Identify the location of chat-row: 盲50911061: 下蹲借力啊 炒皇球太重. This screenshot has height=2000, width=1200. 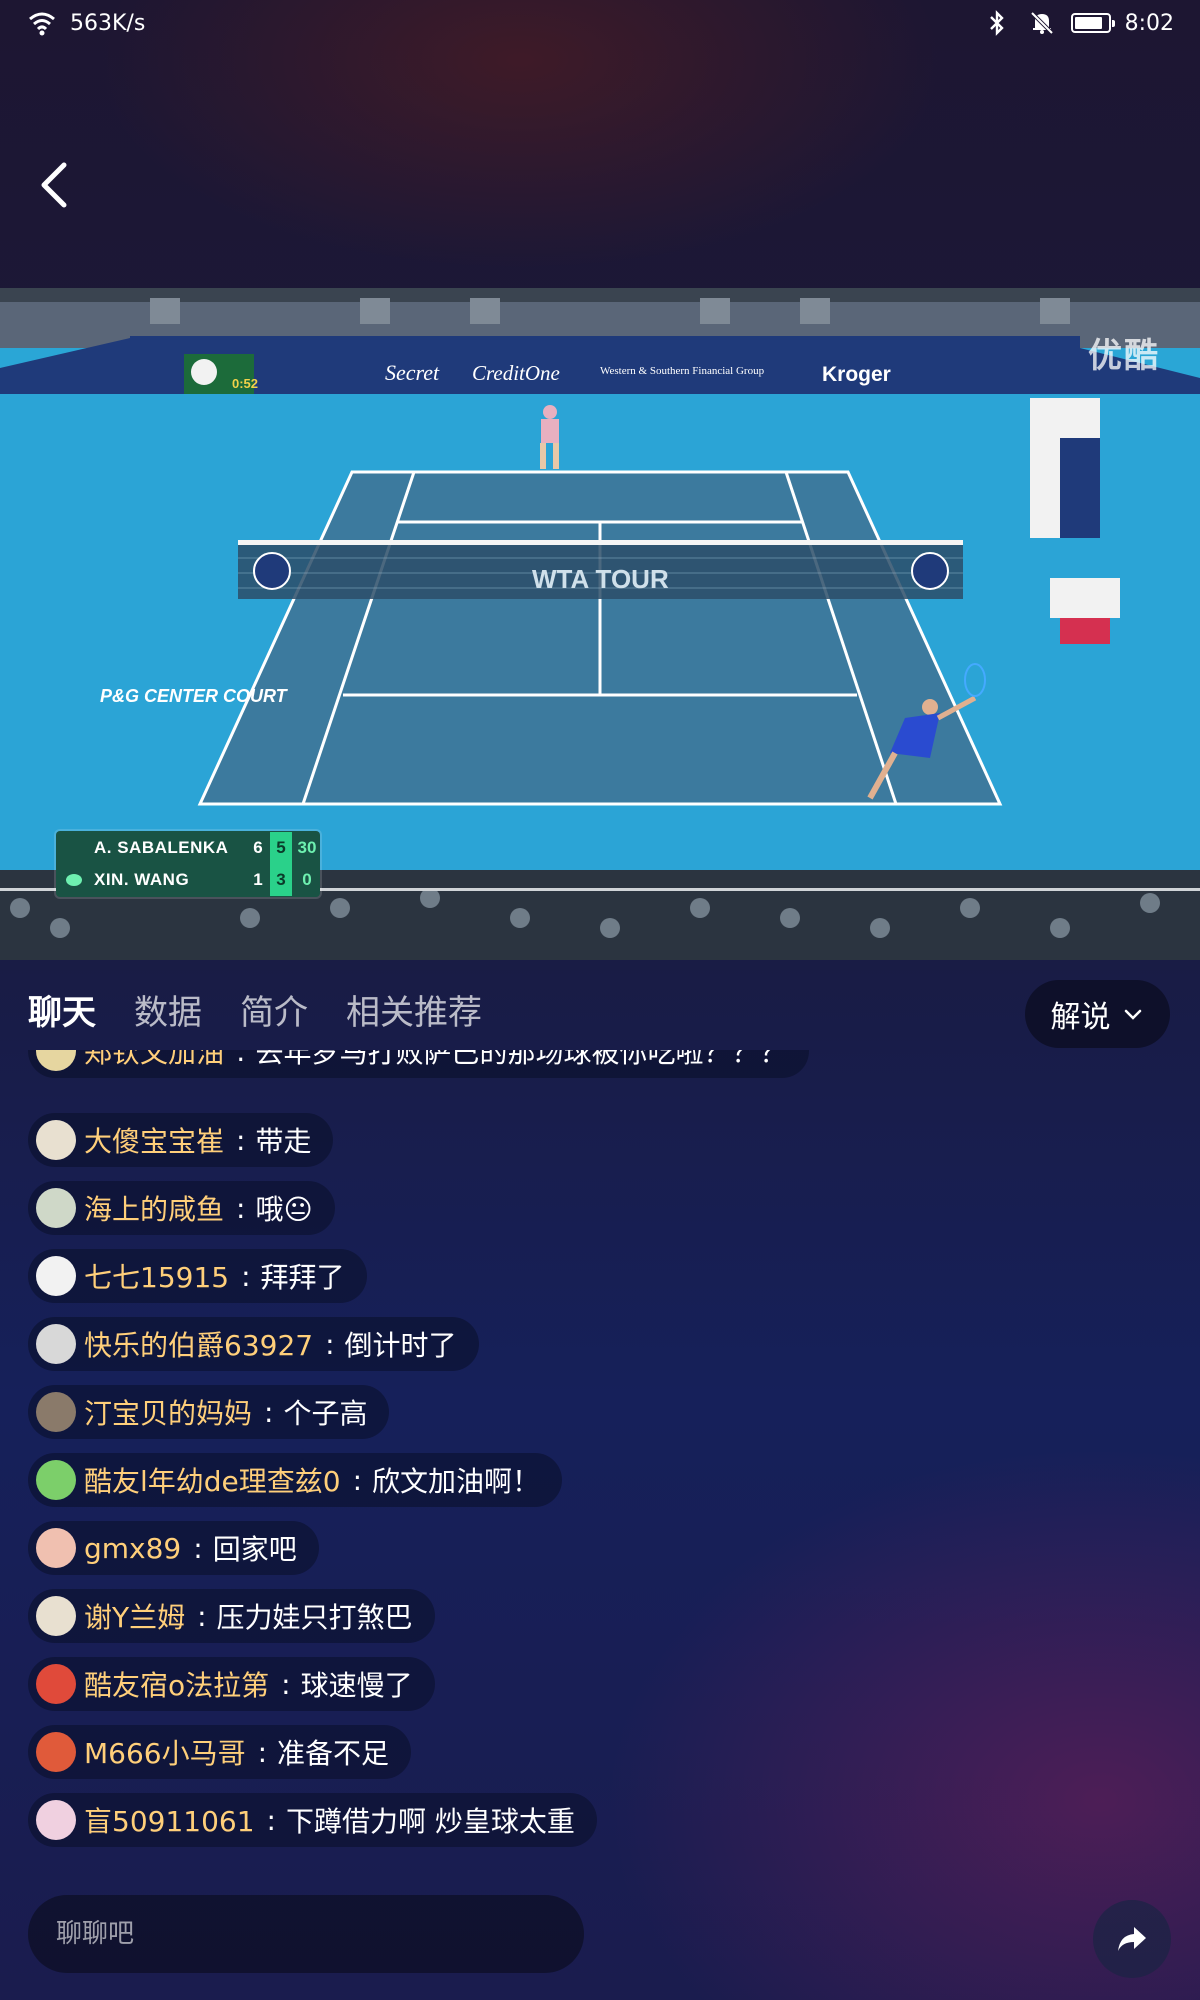
(578, 1821).